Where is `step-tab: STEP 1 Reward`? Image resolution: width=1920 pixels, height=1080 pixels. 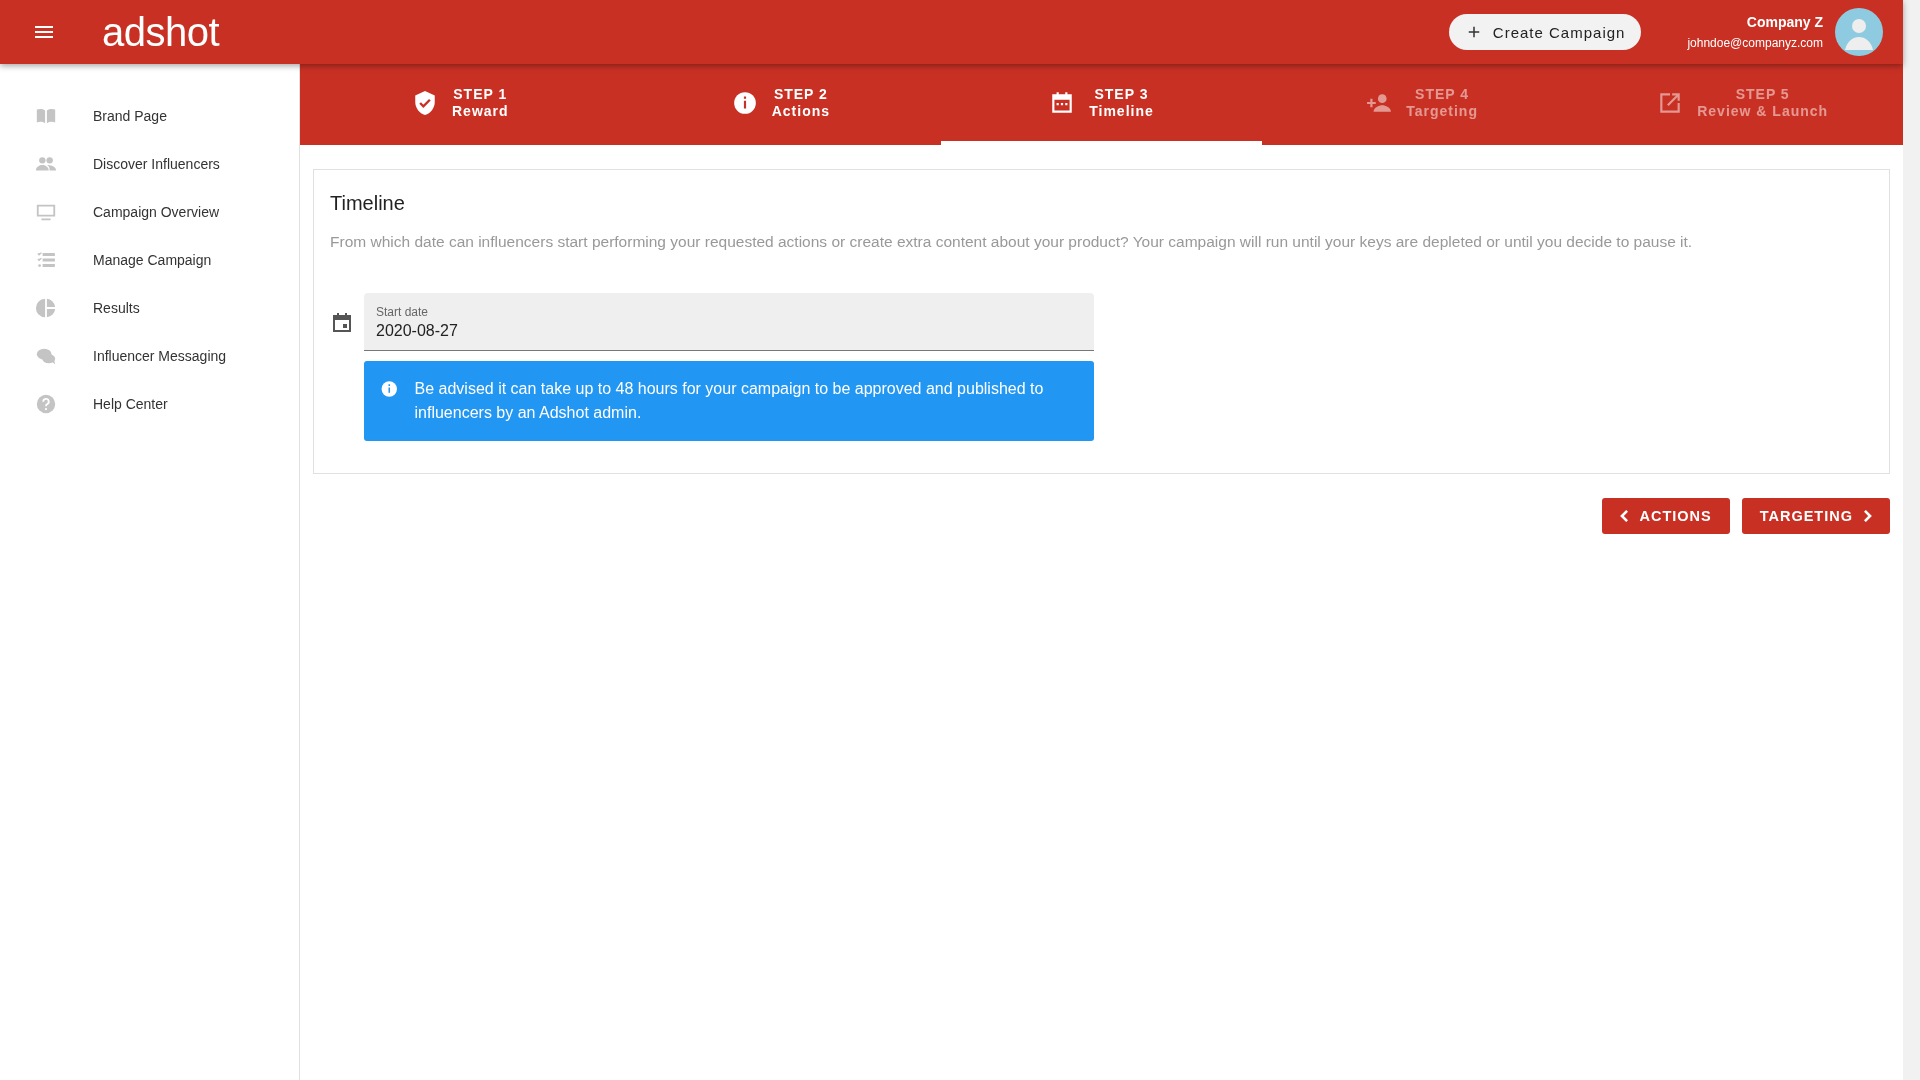
step-tab: STEP 1 Reward is located at coordinates (460, 104).